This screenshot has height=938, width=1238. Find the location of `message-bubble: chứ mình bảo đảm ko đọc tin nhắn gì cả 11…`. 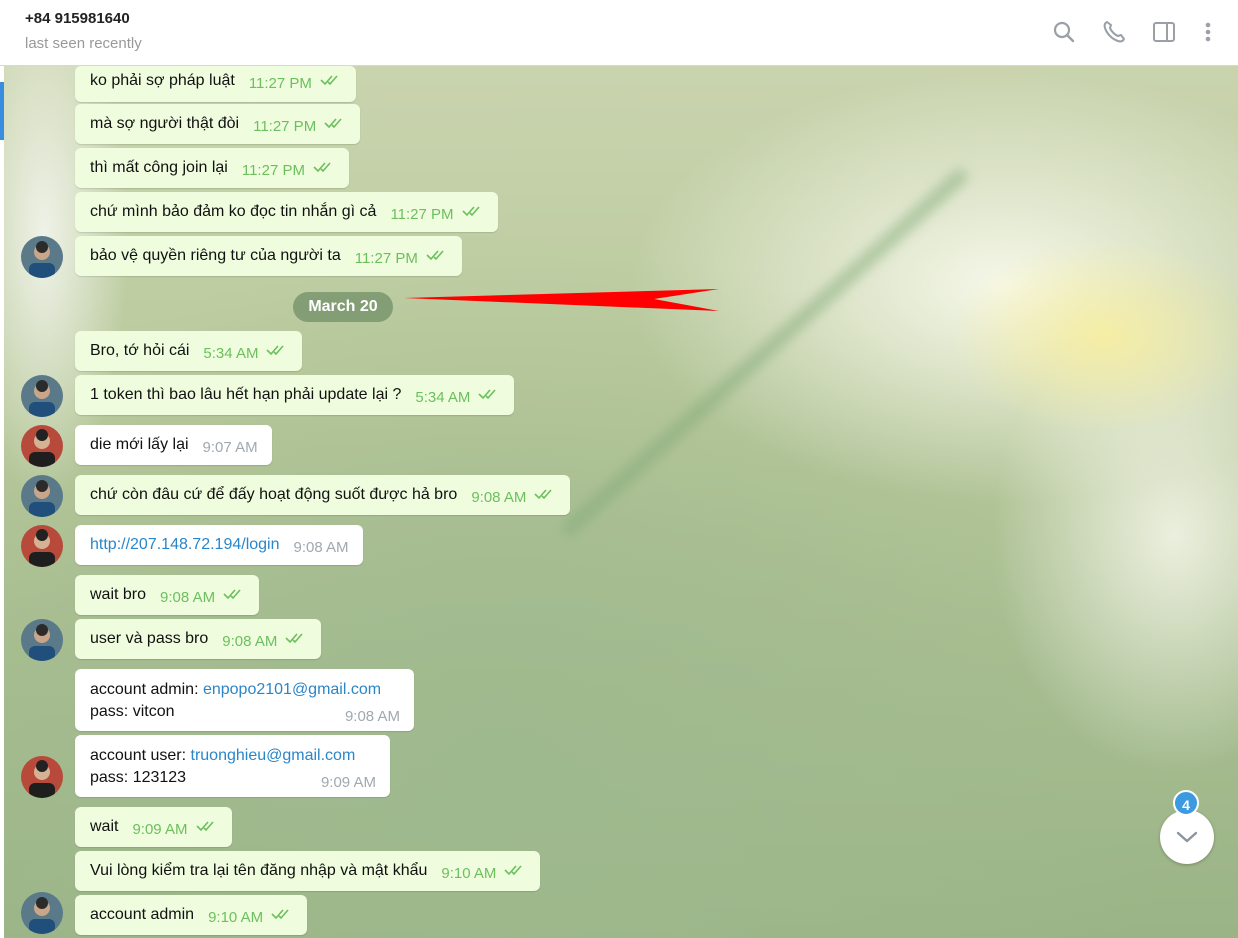

message-bubble: chứ mình bảo đảm ko đọc tin nhắn gì cả 11… is located at coordinates (286, 212).